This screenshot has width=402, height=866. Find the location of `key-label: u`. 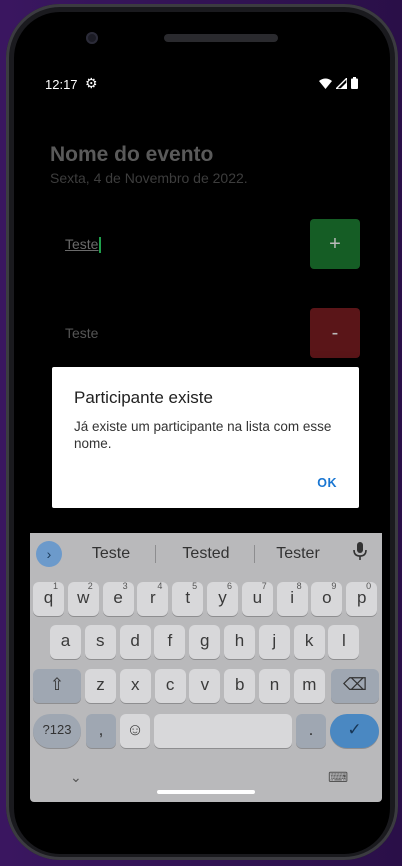

key-label: u is located at coordinates (257, 597).